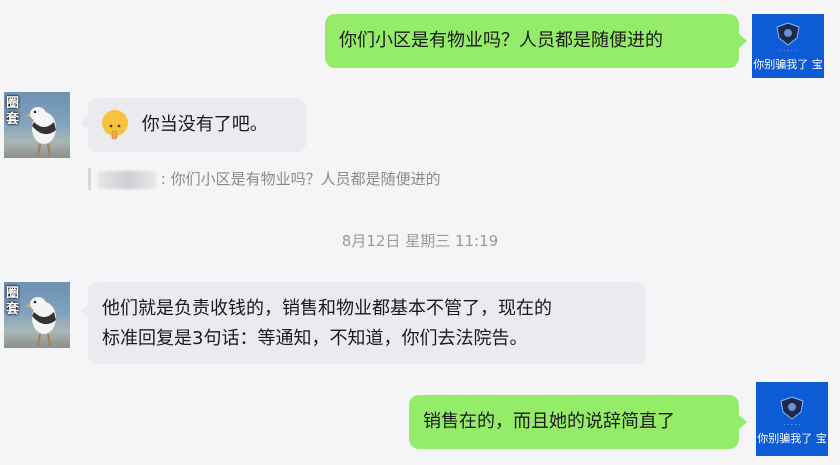  I want to click on message-text-line: 标准回复是3句话：等通知，不知道，你们去法院告。, so click(315, 338).